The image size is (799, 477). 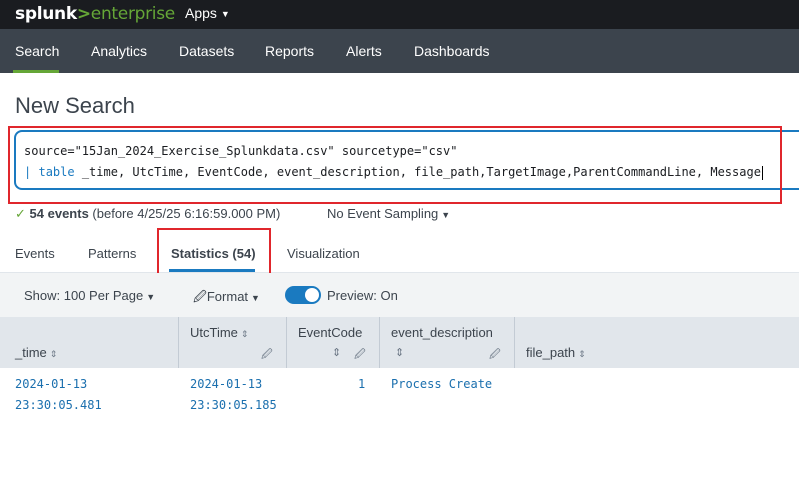 What do you see at coordinates (312, 295) in the screenshot?
I see `toggle-knob` at bounding box center [312, 295].